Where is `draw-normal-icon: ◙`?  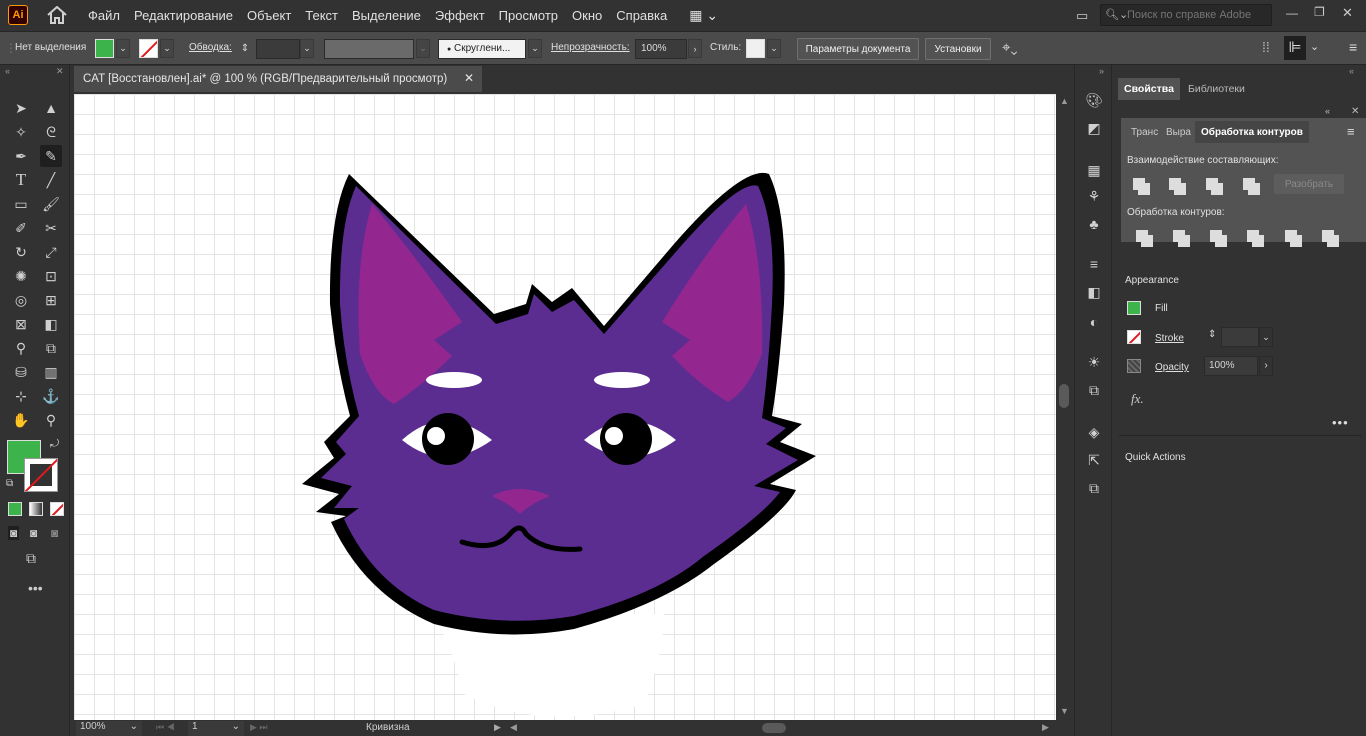
draw-normal-icon: ◙ is located at coordinates (14, 533).